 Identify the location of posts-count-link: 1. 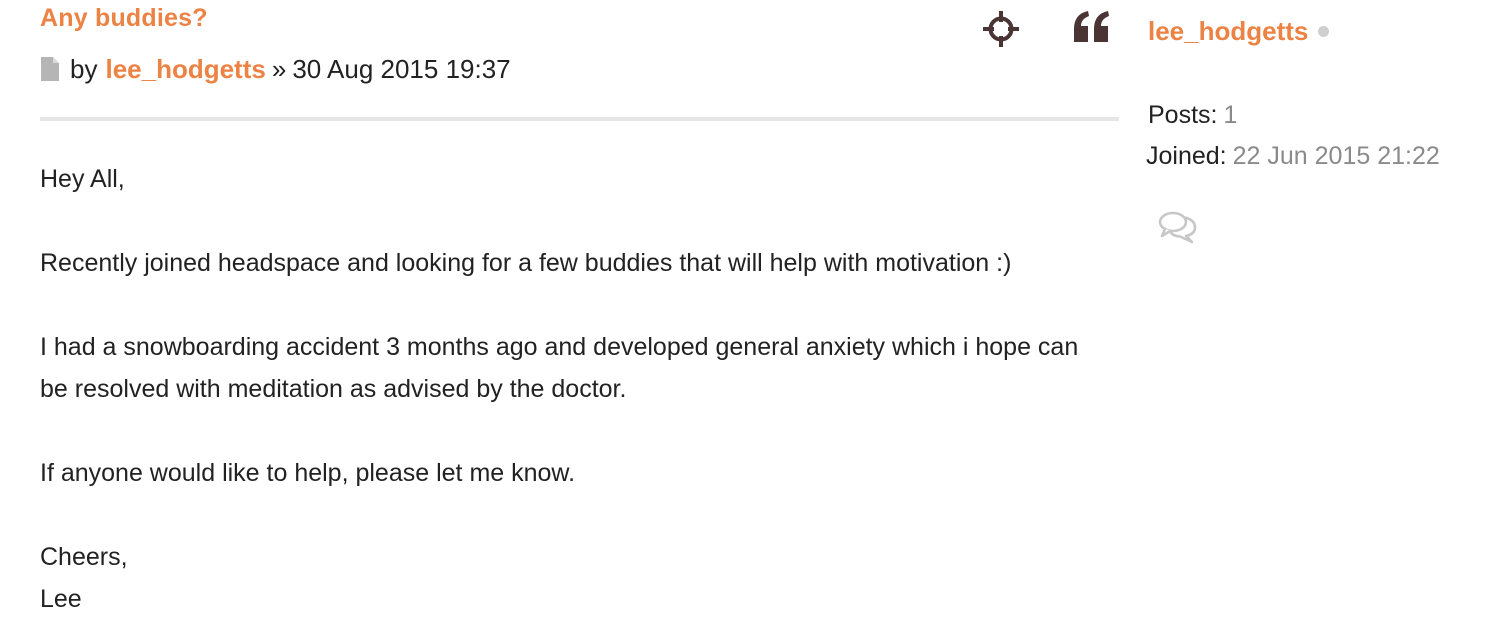
(1230, 115).